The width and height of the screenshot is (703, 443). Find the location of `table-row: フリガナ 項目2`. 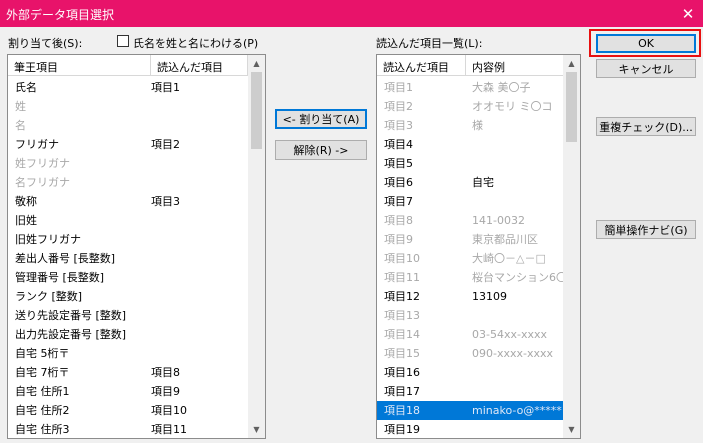

table-row: フリガナ 項目2 is located at coordinates (128, 144).